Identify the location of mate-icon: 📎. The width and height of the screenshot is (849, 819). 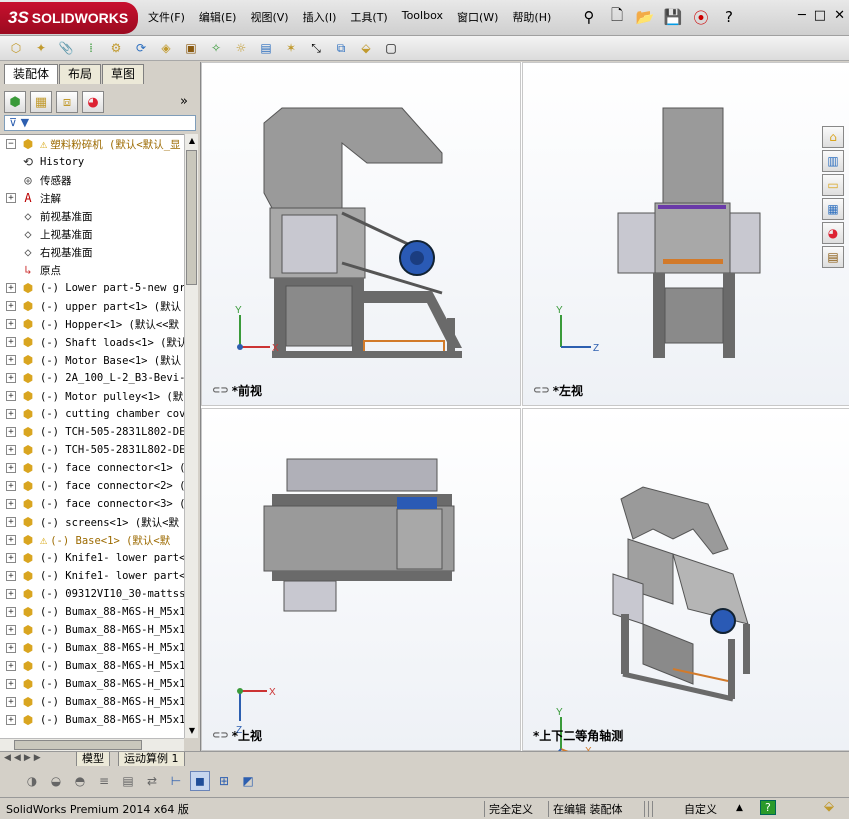
(66, 48).